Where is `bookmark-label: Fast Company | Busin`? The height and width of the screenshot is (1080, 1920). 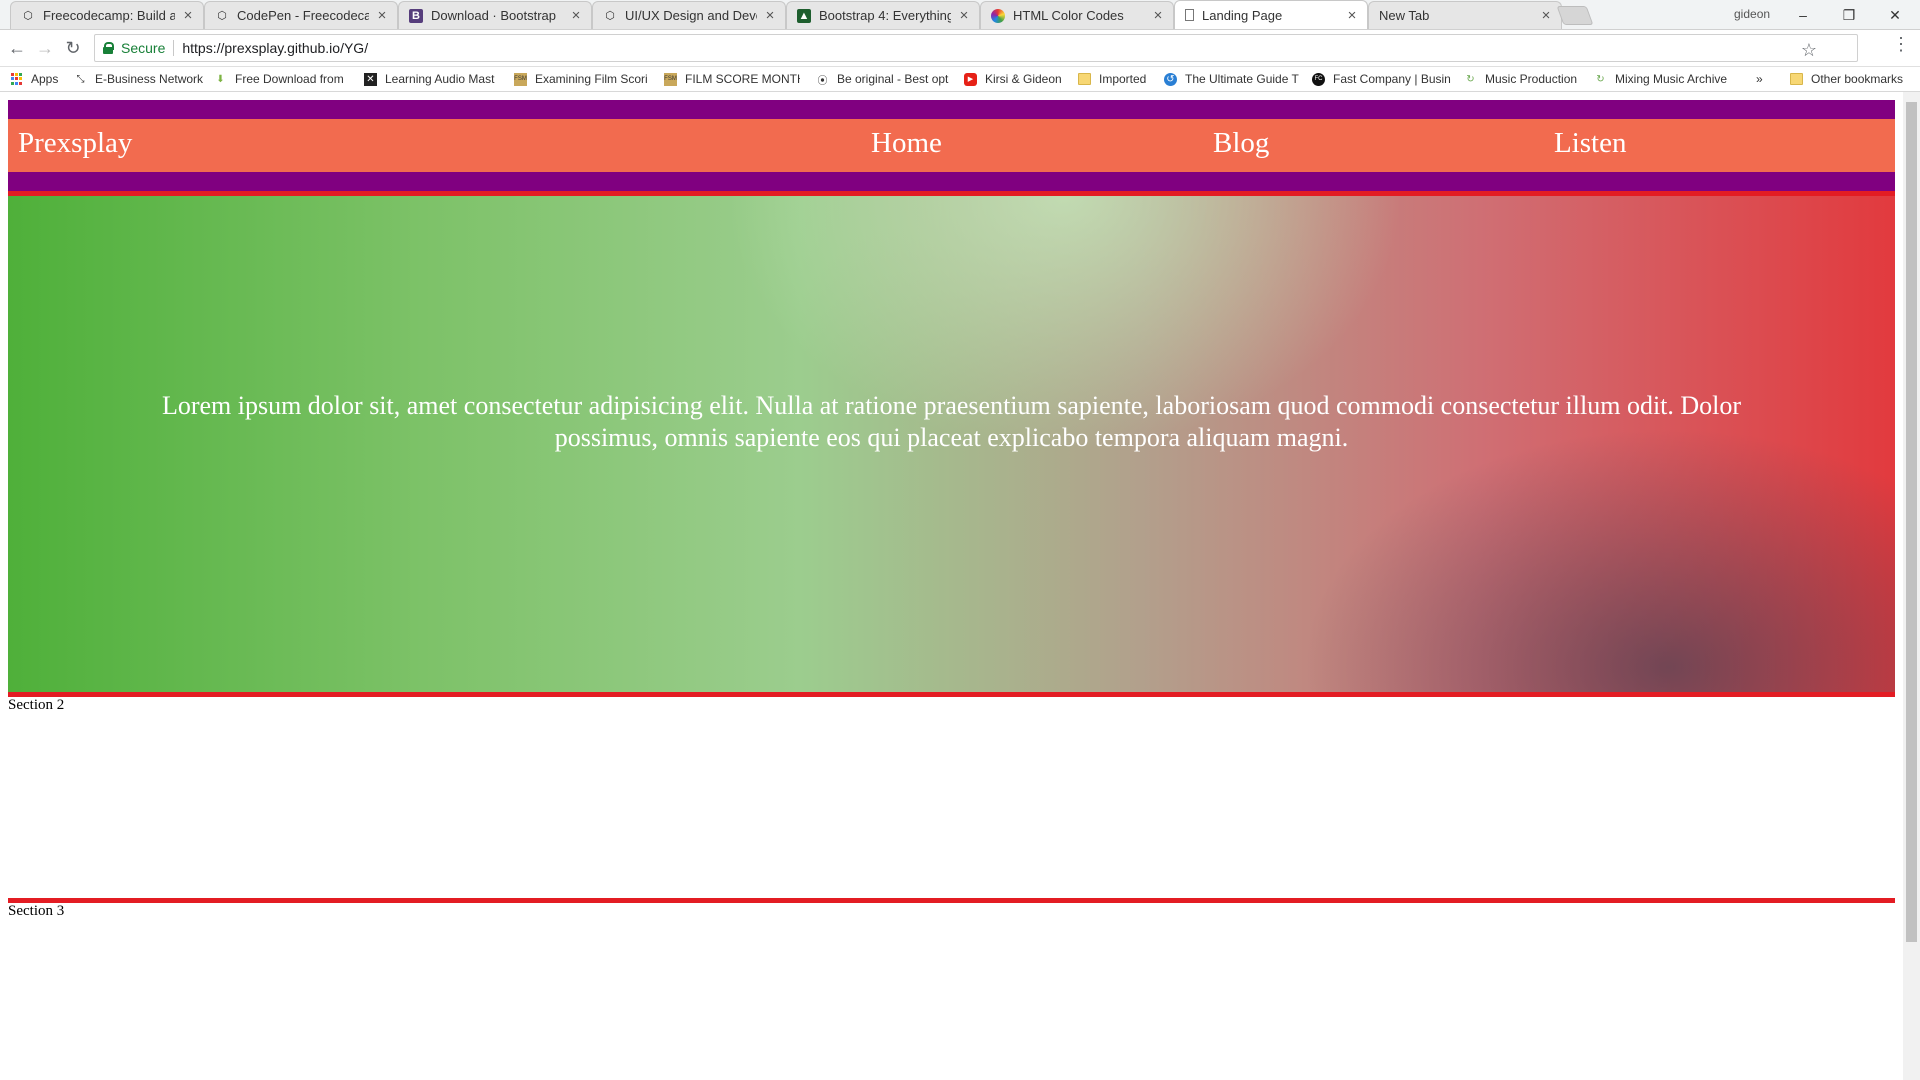
bookmark-label: Fast Company | Busin is located at coordinates (1392, 79).